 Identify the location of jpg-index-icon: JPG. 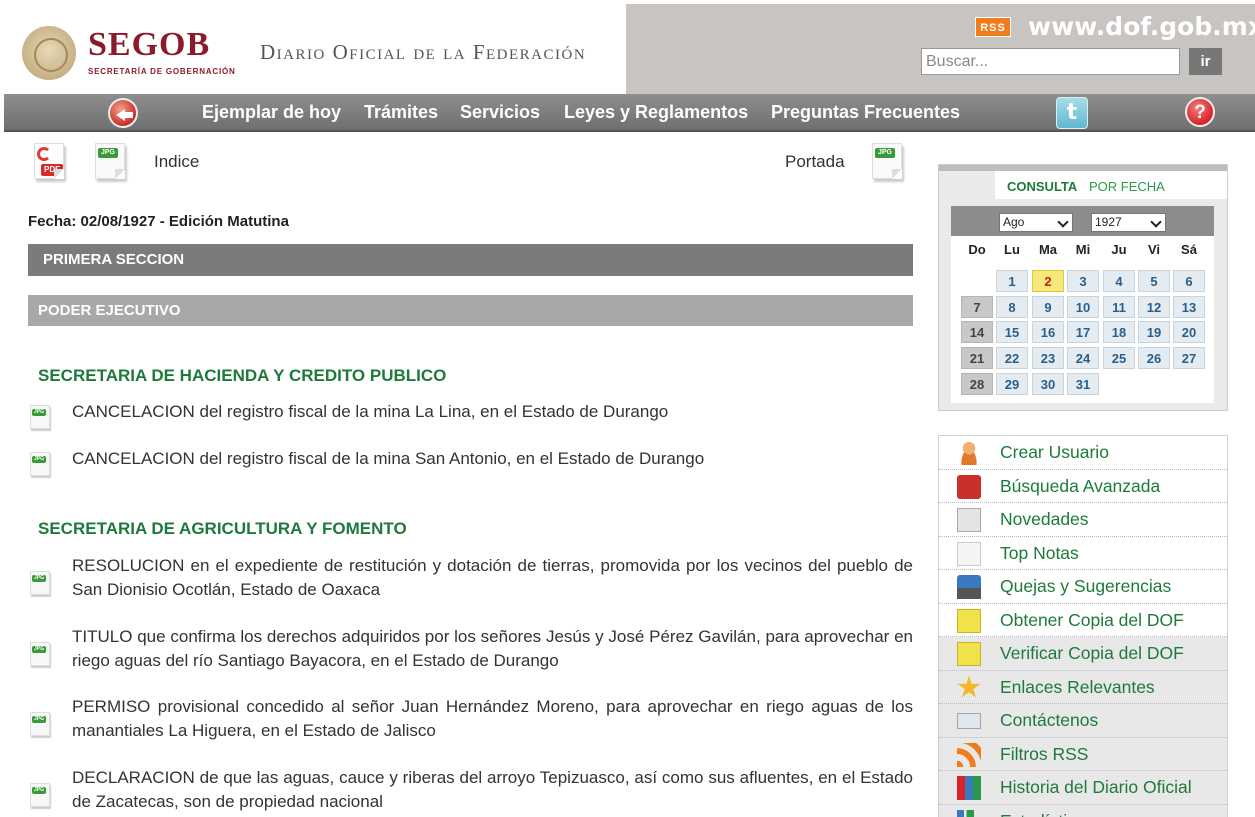
(110, 161).